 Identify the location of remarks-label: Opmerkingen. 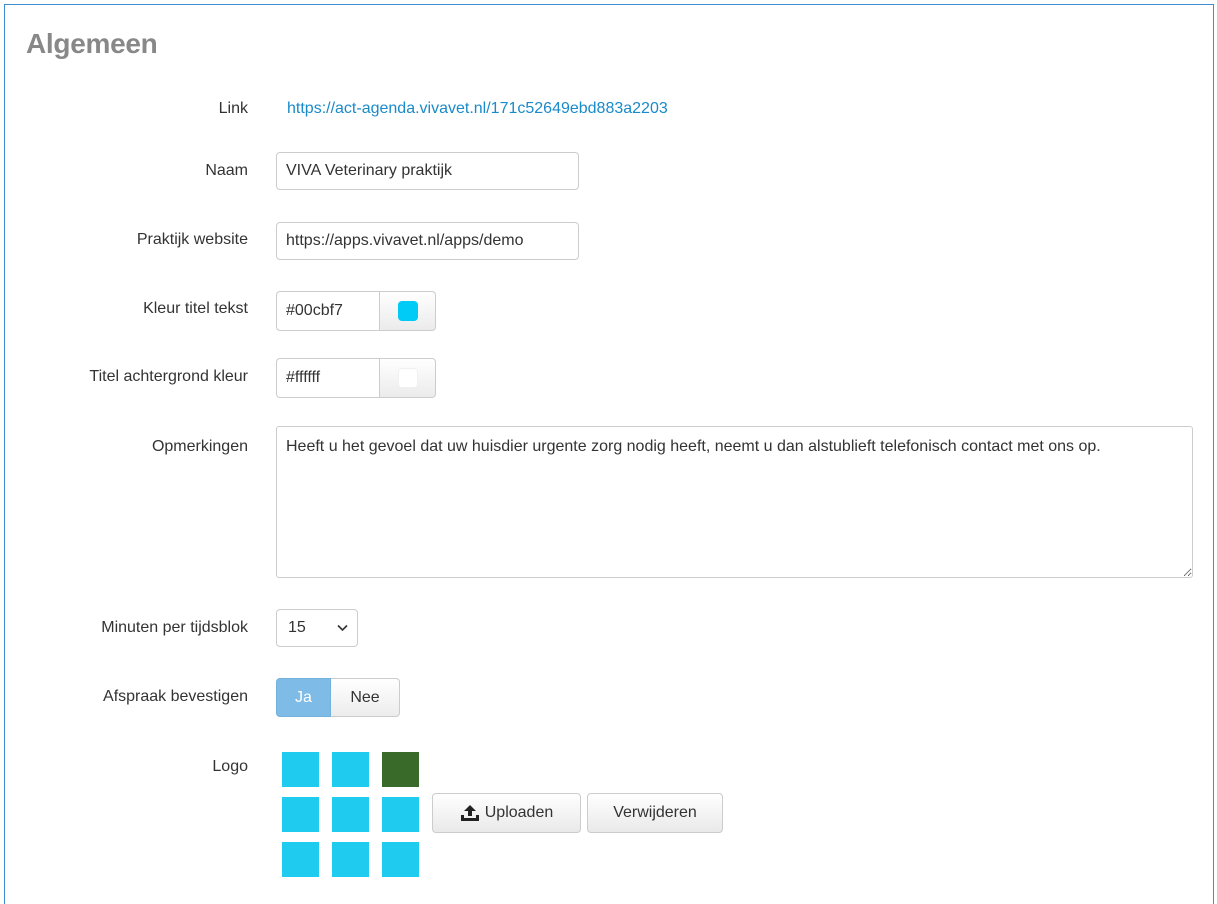
(199, 446).